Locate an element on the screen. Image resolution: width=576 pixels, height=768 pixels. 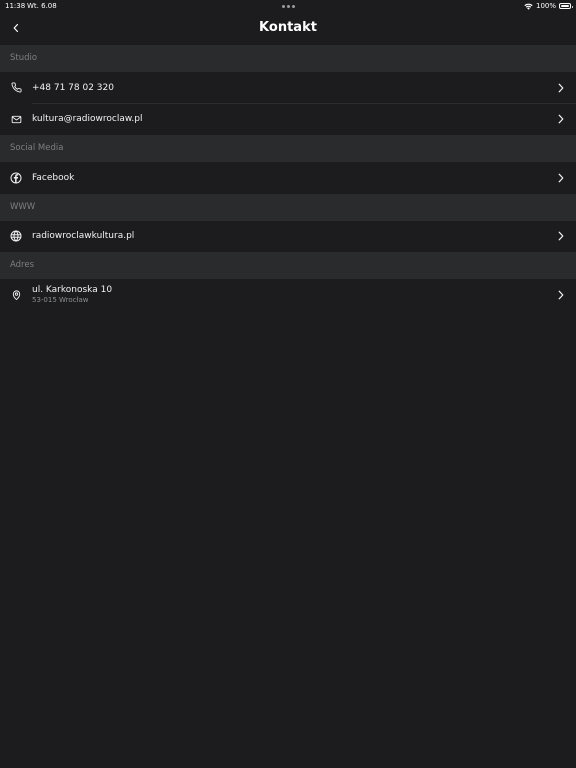
address-text: ul. Karkonoska 10 53-015 Wrocław is located at coordinates (72, 295).